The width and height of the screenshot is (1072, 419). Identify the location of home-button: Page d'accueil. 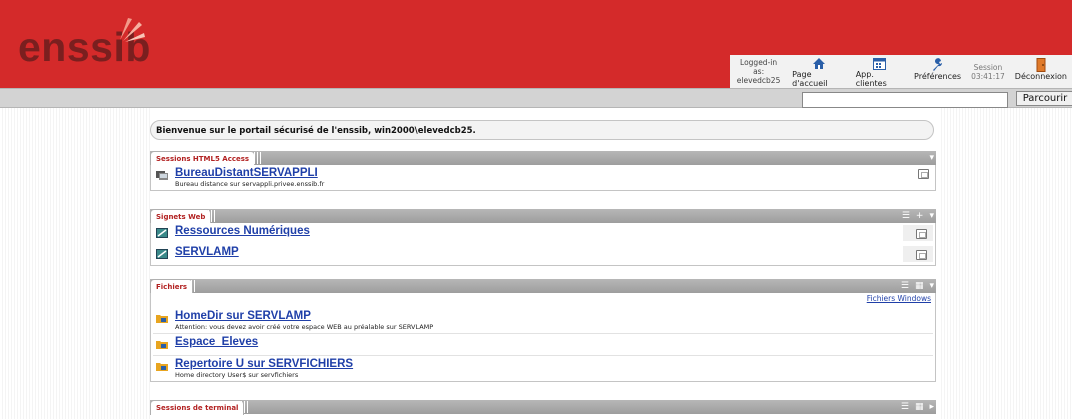
(819, 71).